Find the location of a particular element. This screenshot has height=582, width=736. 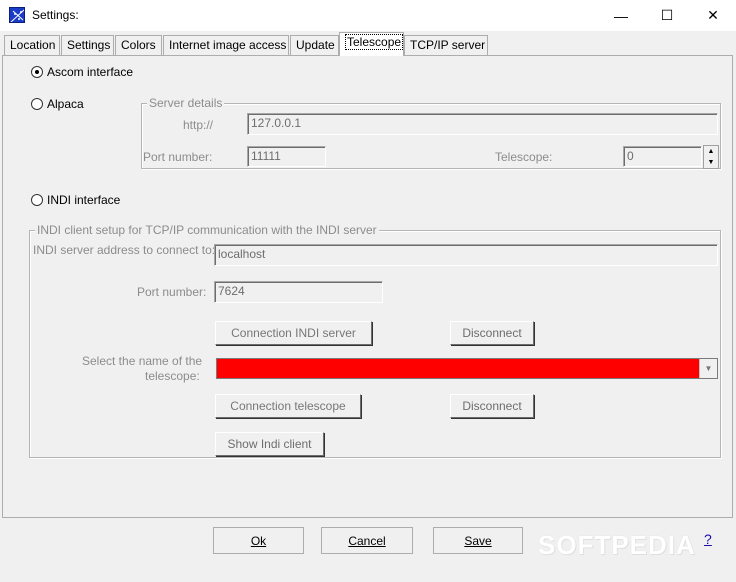

indi-port-field: 7624 is located at coordinates (298, 292).